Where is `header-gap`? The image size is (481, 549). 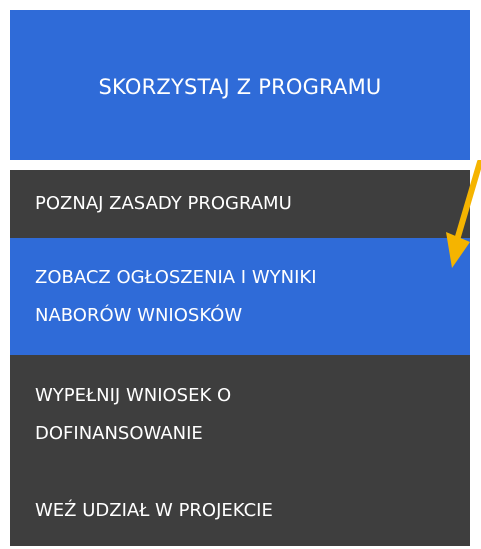 header-gap is located at coordinates (240, 165).